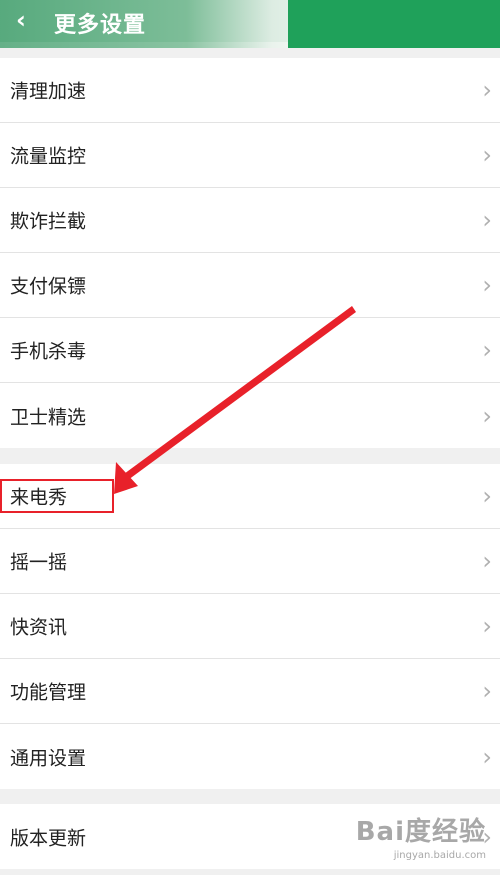 The width and height of the screenshot is (500, 875). Describe the element at coordinates (48, 417) in the screenshot. I see `settings-item-label: 卫士精选` at that location.